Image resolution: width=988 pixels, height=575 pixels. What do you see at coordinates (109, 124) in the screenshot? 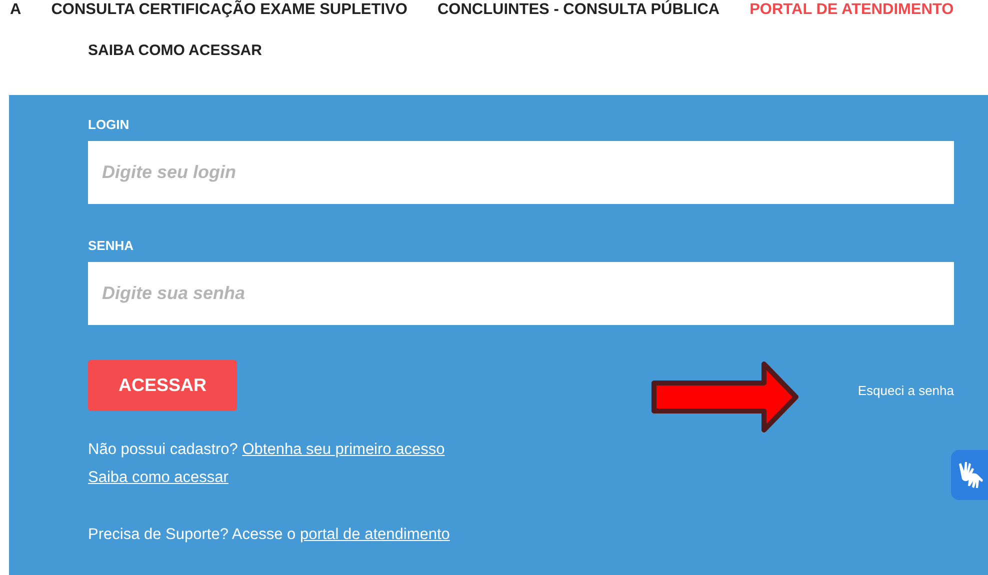
I see `field-label: LOGIN` at bounding box center [109, 124].